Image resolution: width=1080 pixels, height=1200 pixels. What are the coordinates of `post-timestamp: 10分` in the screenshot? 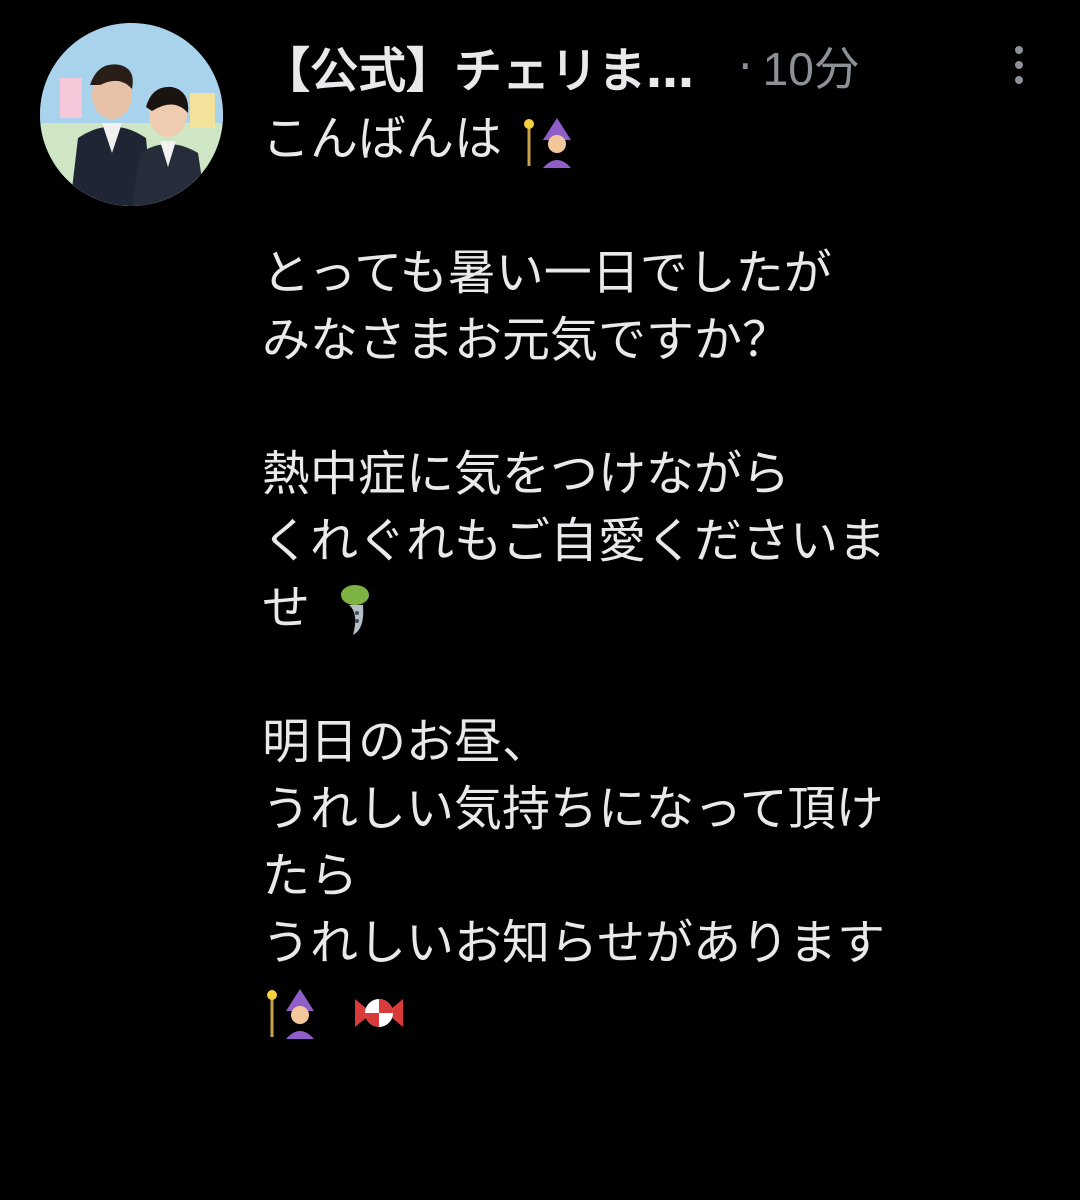 It's located at (811, 66).